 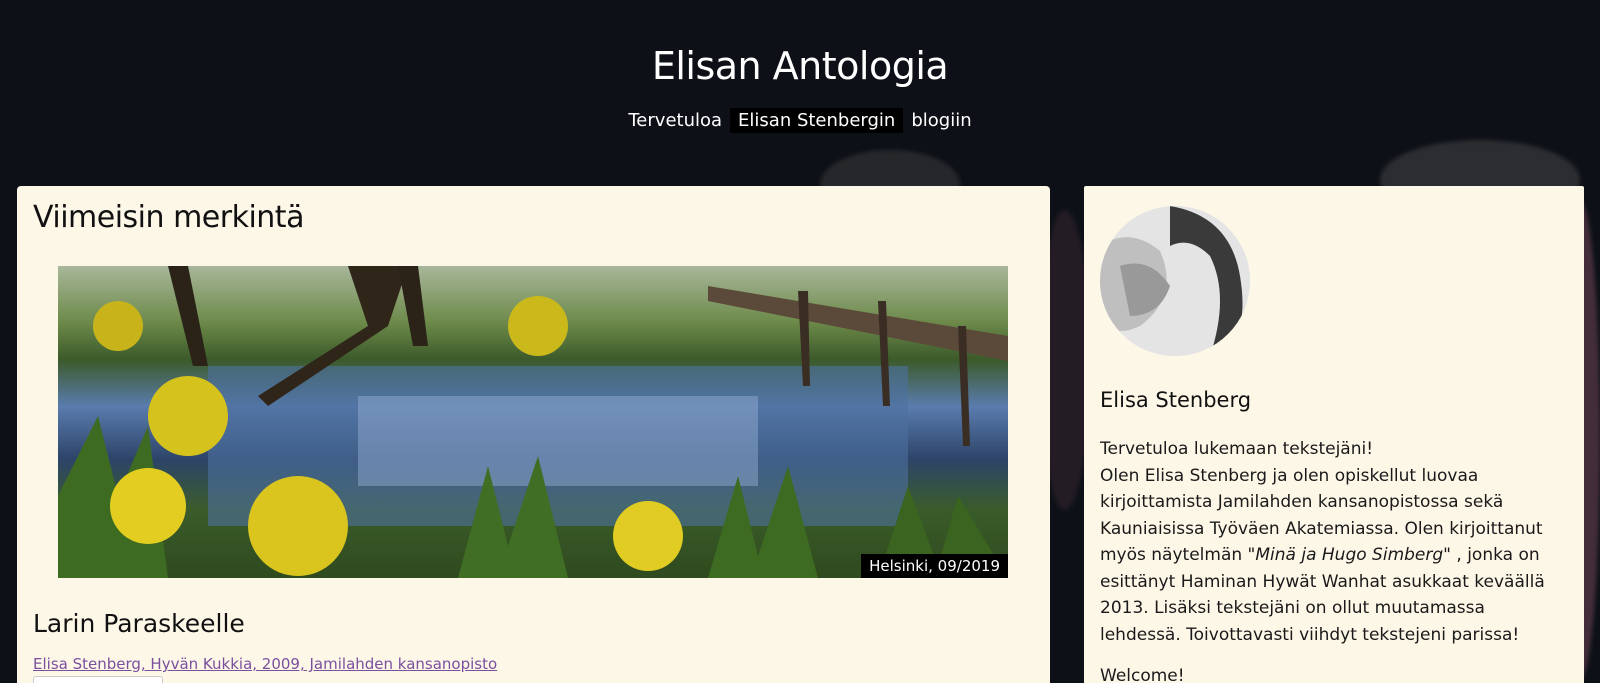 What do you see at coordinates (1349, 555) in the screenshot?
I see `bio-play-title: "Minä ja Hugo Simberg"` at bounding box center [1349, 555].